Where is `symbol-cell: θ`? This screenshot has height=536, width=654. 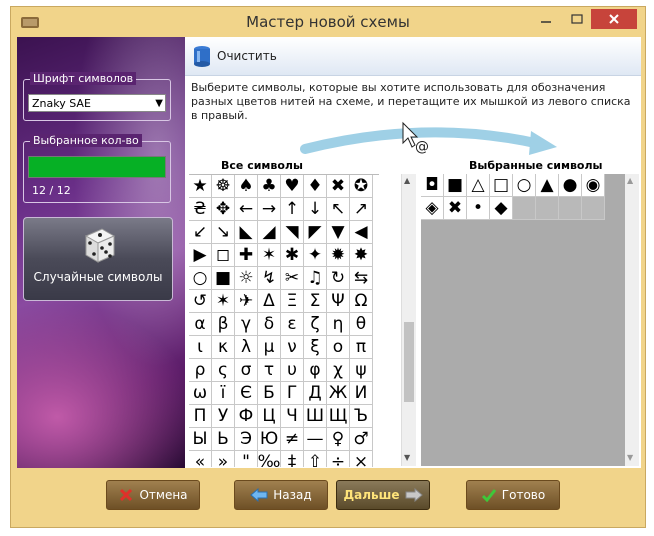
symbol-cell: θ is located at coordinates (361, 324).